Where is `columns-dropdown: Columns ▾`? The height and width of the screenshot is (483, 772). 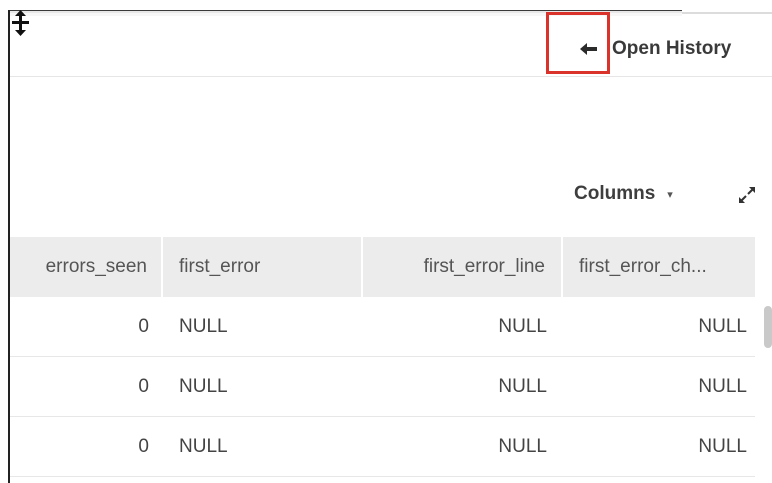
columns-dropdown: Columns ▾ is located at coordinates (623, 194).